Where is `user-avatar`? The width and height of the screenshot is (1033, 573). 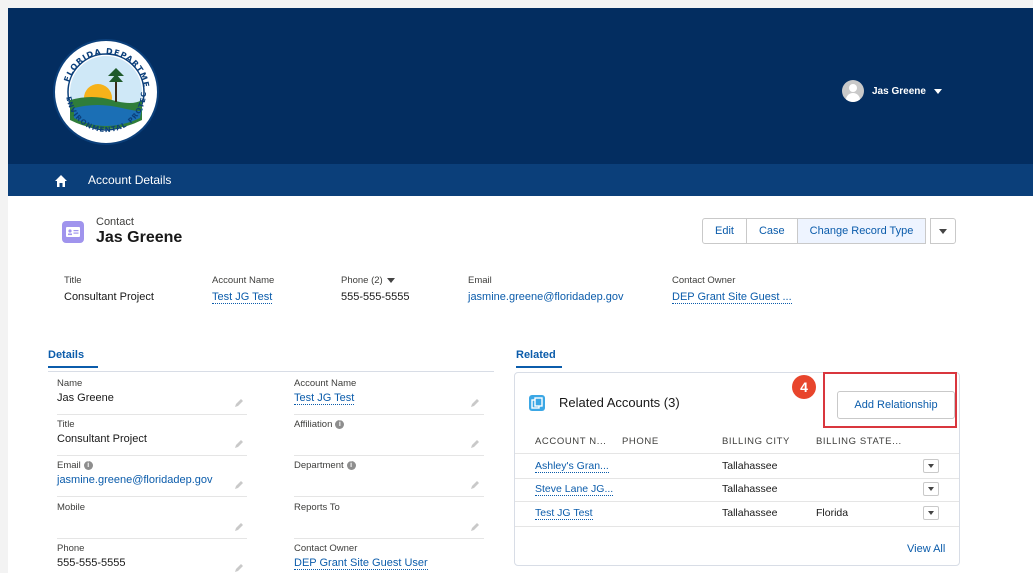
user-avatar is located at coordinates (853, 91).